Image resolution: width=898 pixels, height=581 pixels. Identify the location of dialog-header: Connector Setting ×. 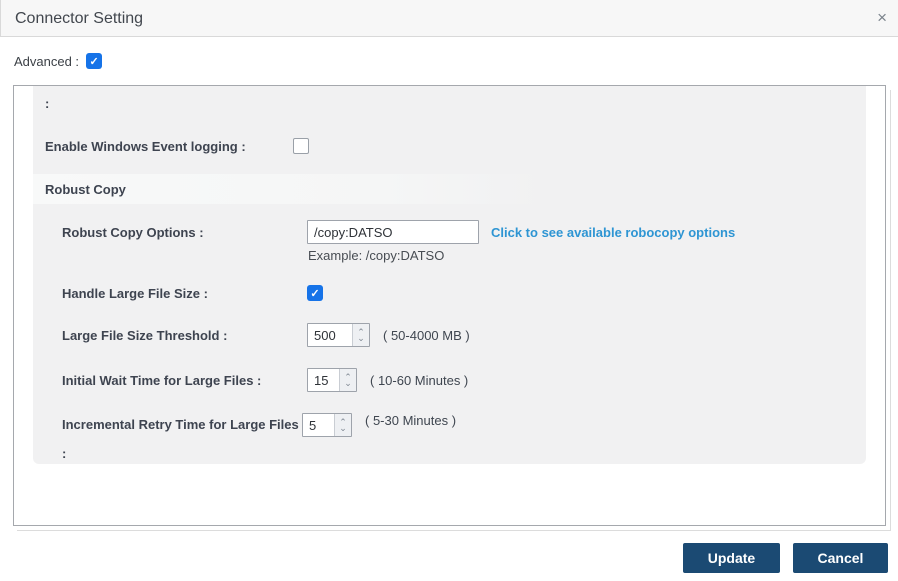
(449, 18).